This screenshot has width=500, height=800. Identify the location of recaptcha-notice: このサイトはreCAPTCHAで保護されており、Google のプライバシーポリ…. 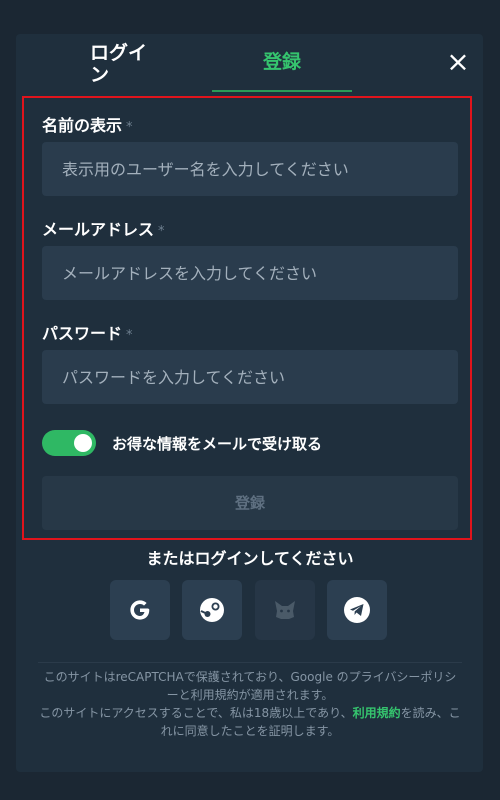
(250, 686).